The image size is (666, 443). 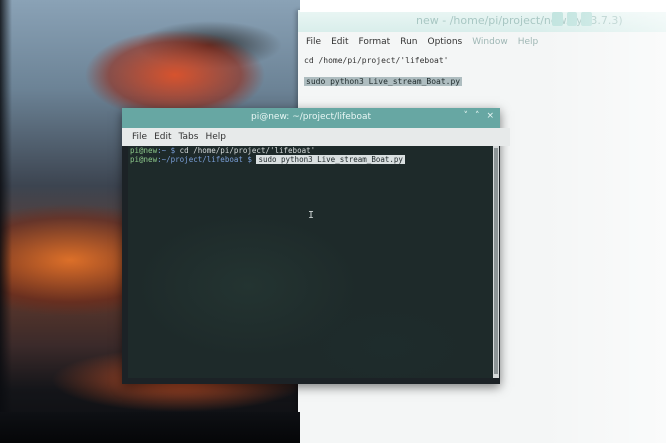 I want to click on terminal-menubar: File Edit Tabs Help, so click(x=316, y=137).